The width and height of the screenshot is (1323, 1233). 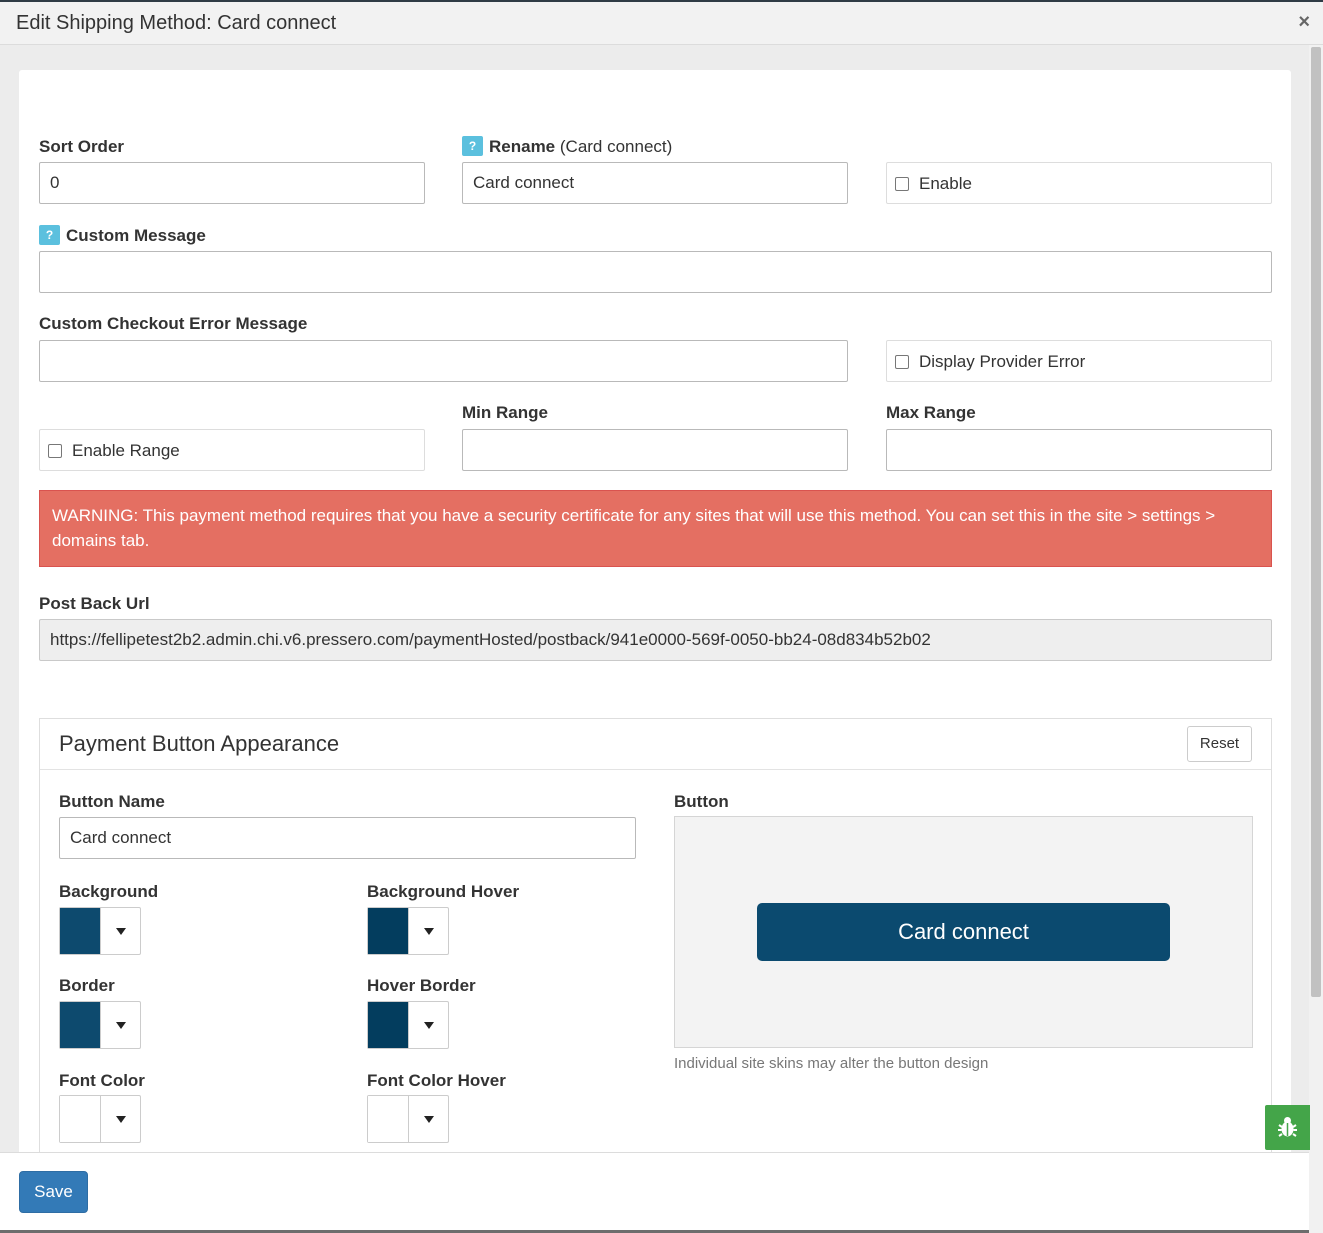 What do you see at coordinates (55, 451) in the screenshot?
I see `enable-range-checkbox` at bounding box center [55, 451].